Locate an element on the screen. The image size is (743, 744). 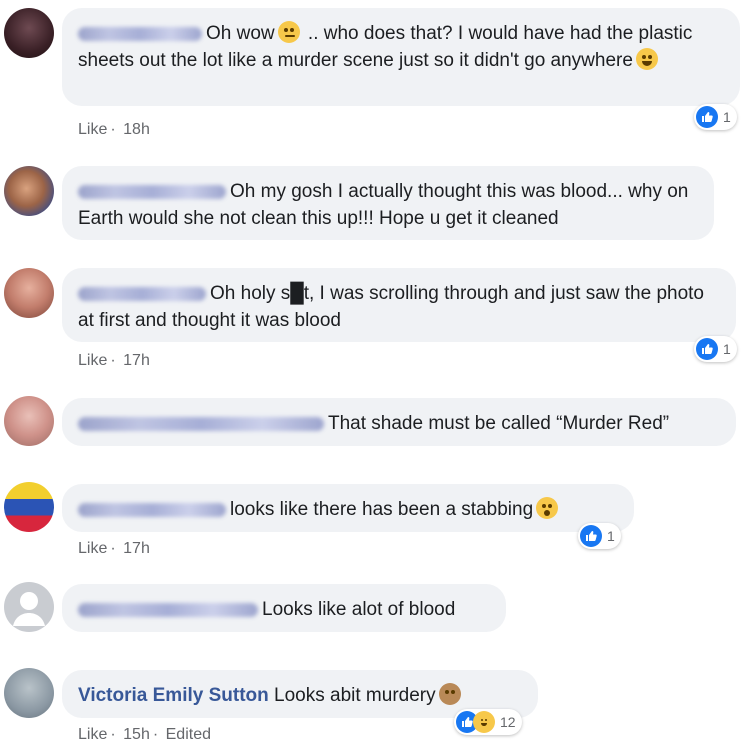
author-name: Victoria Emily Sutton is located at coordinates (173, 695).